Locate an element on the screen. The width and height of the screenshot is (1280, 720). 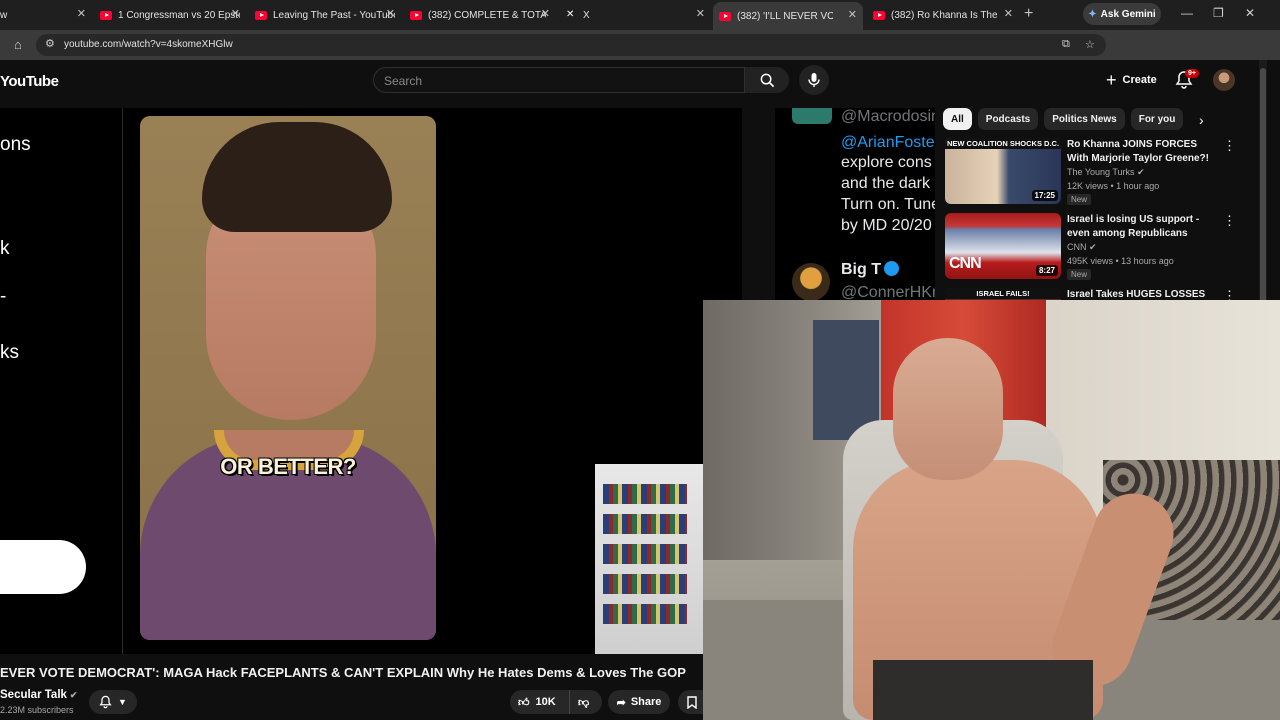
channel-name: Secular Talk ✔ is located at coordinates (38, 695).